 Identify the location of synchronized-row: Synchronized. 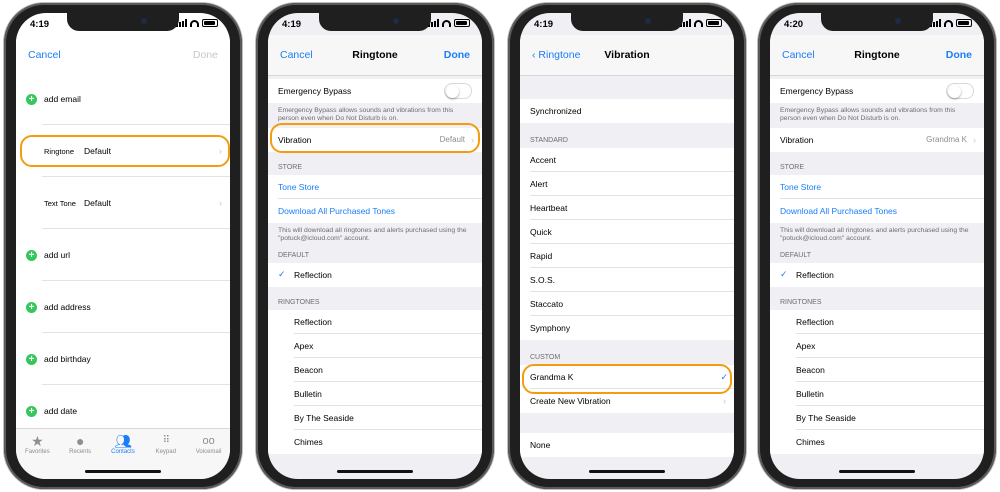
(627, 111).